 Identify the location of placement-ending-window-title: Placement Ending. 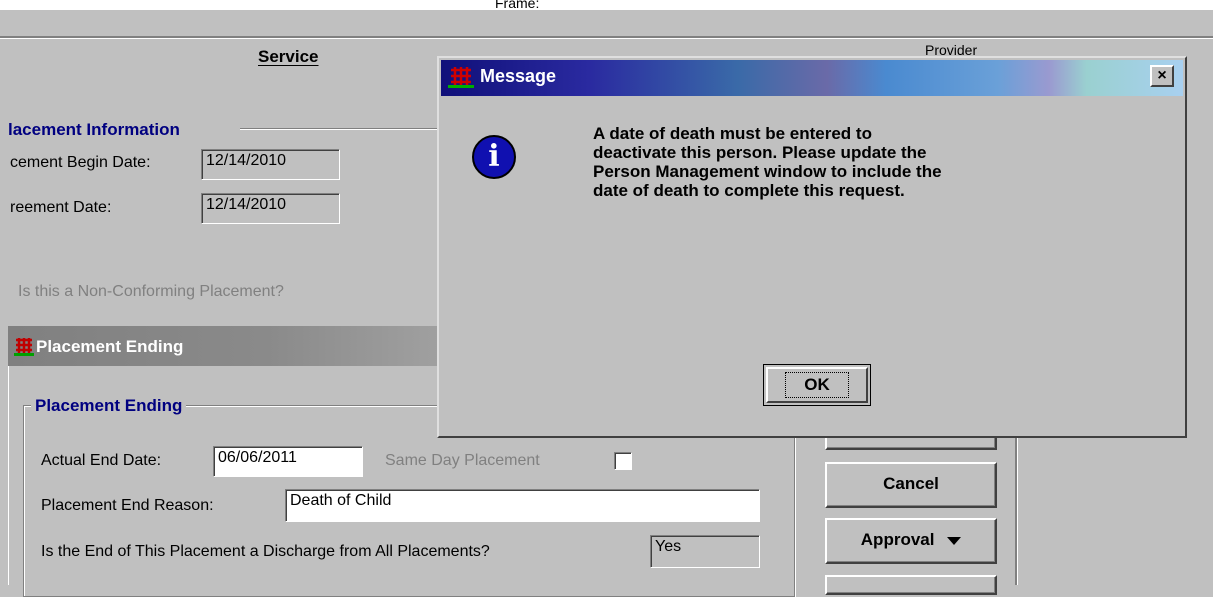
(110, 346).